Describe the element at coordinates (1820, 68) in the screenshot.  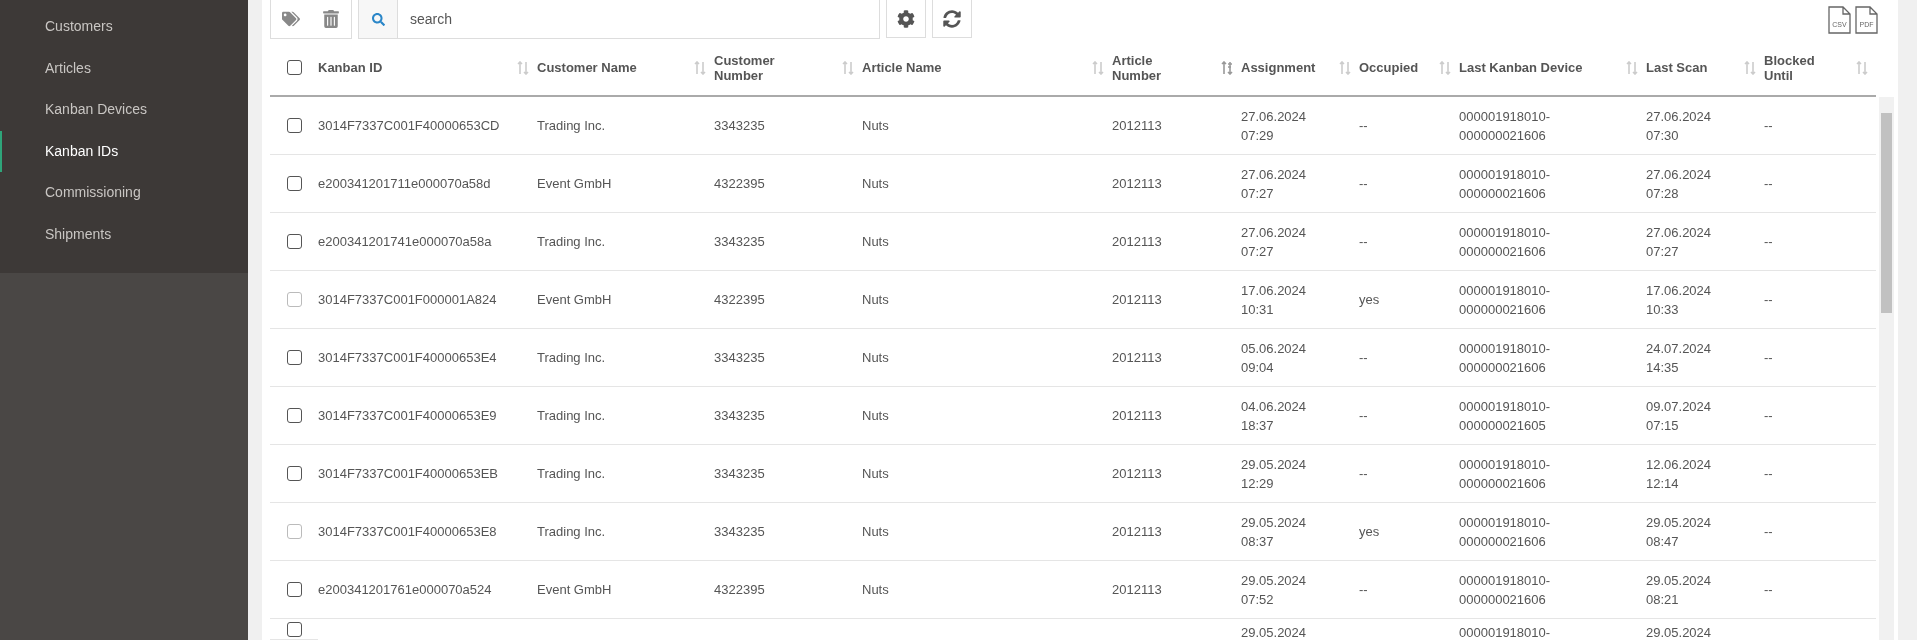
I see `column-header: Blocked Until` at that location.